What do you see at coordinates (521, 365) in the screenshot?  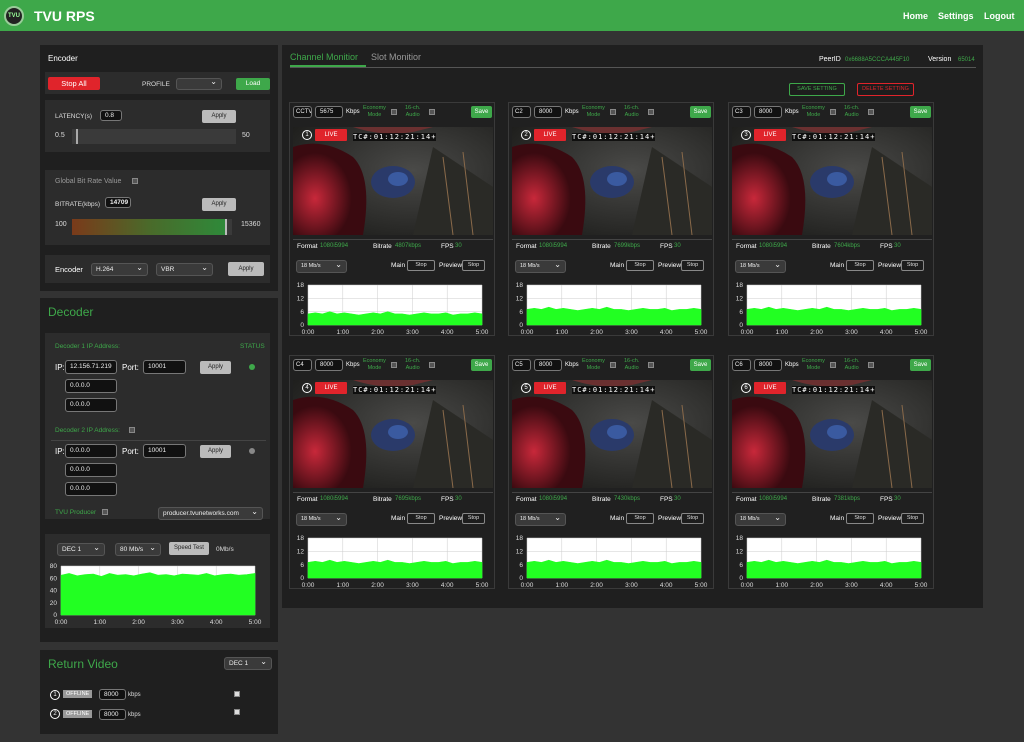 I see `channel-name-input: C5` at bounding box center [521, 365].